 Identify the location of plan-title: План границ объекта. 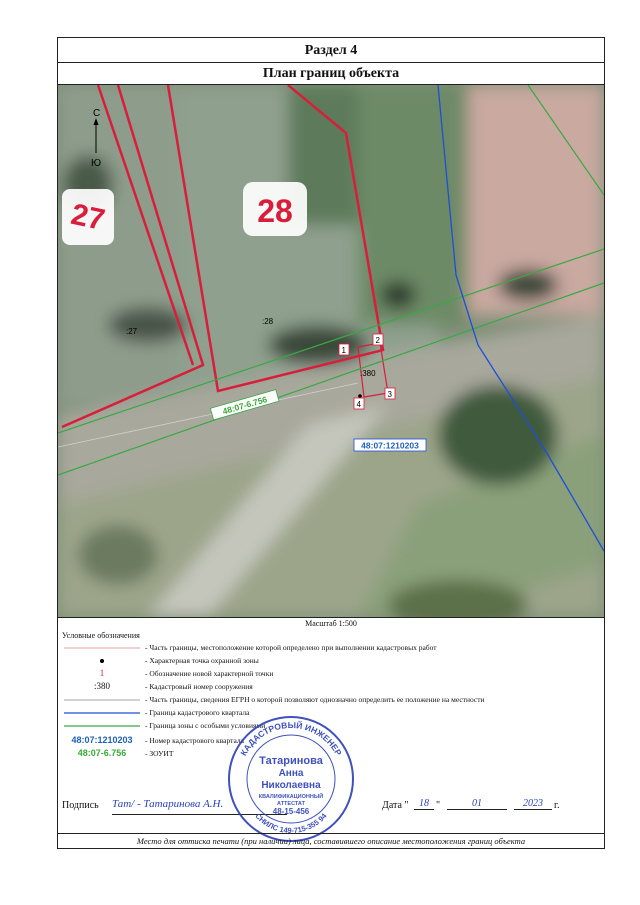
(331, 74).